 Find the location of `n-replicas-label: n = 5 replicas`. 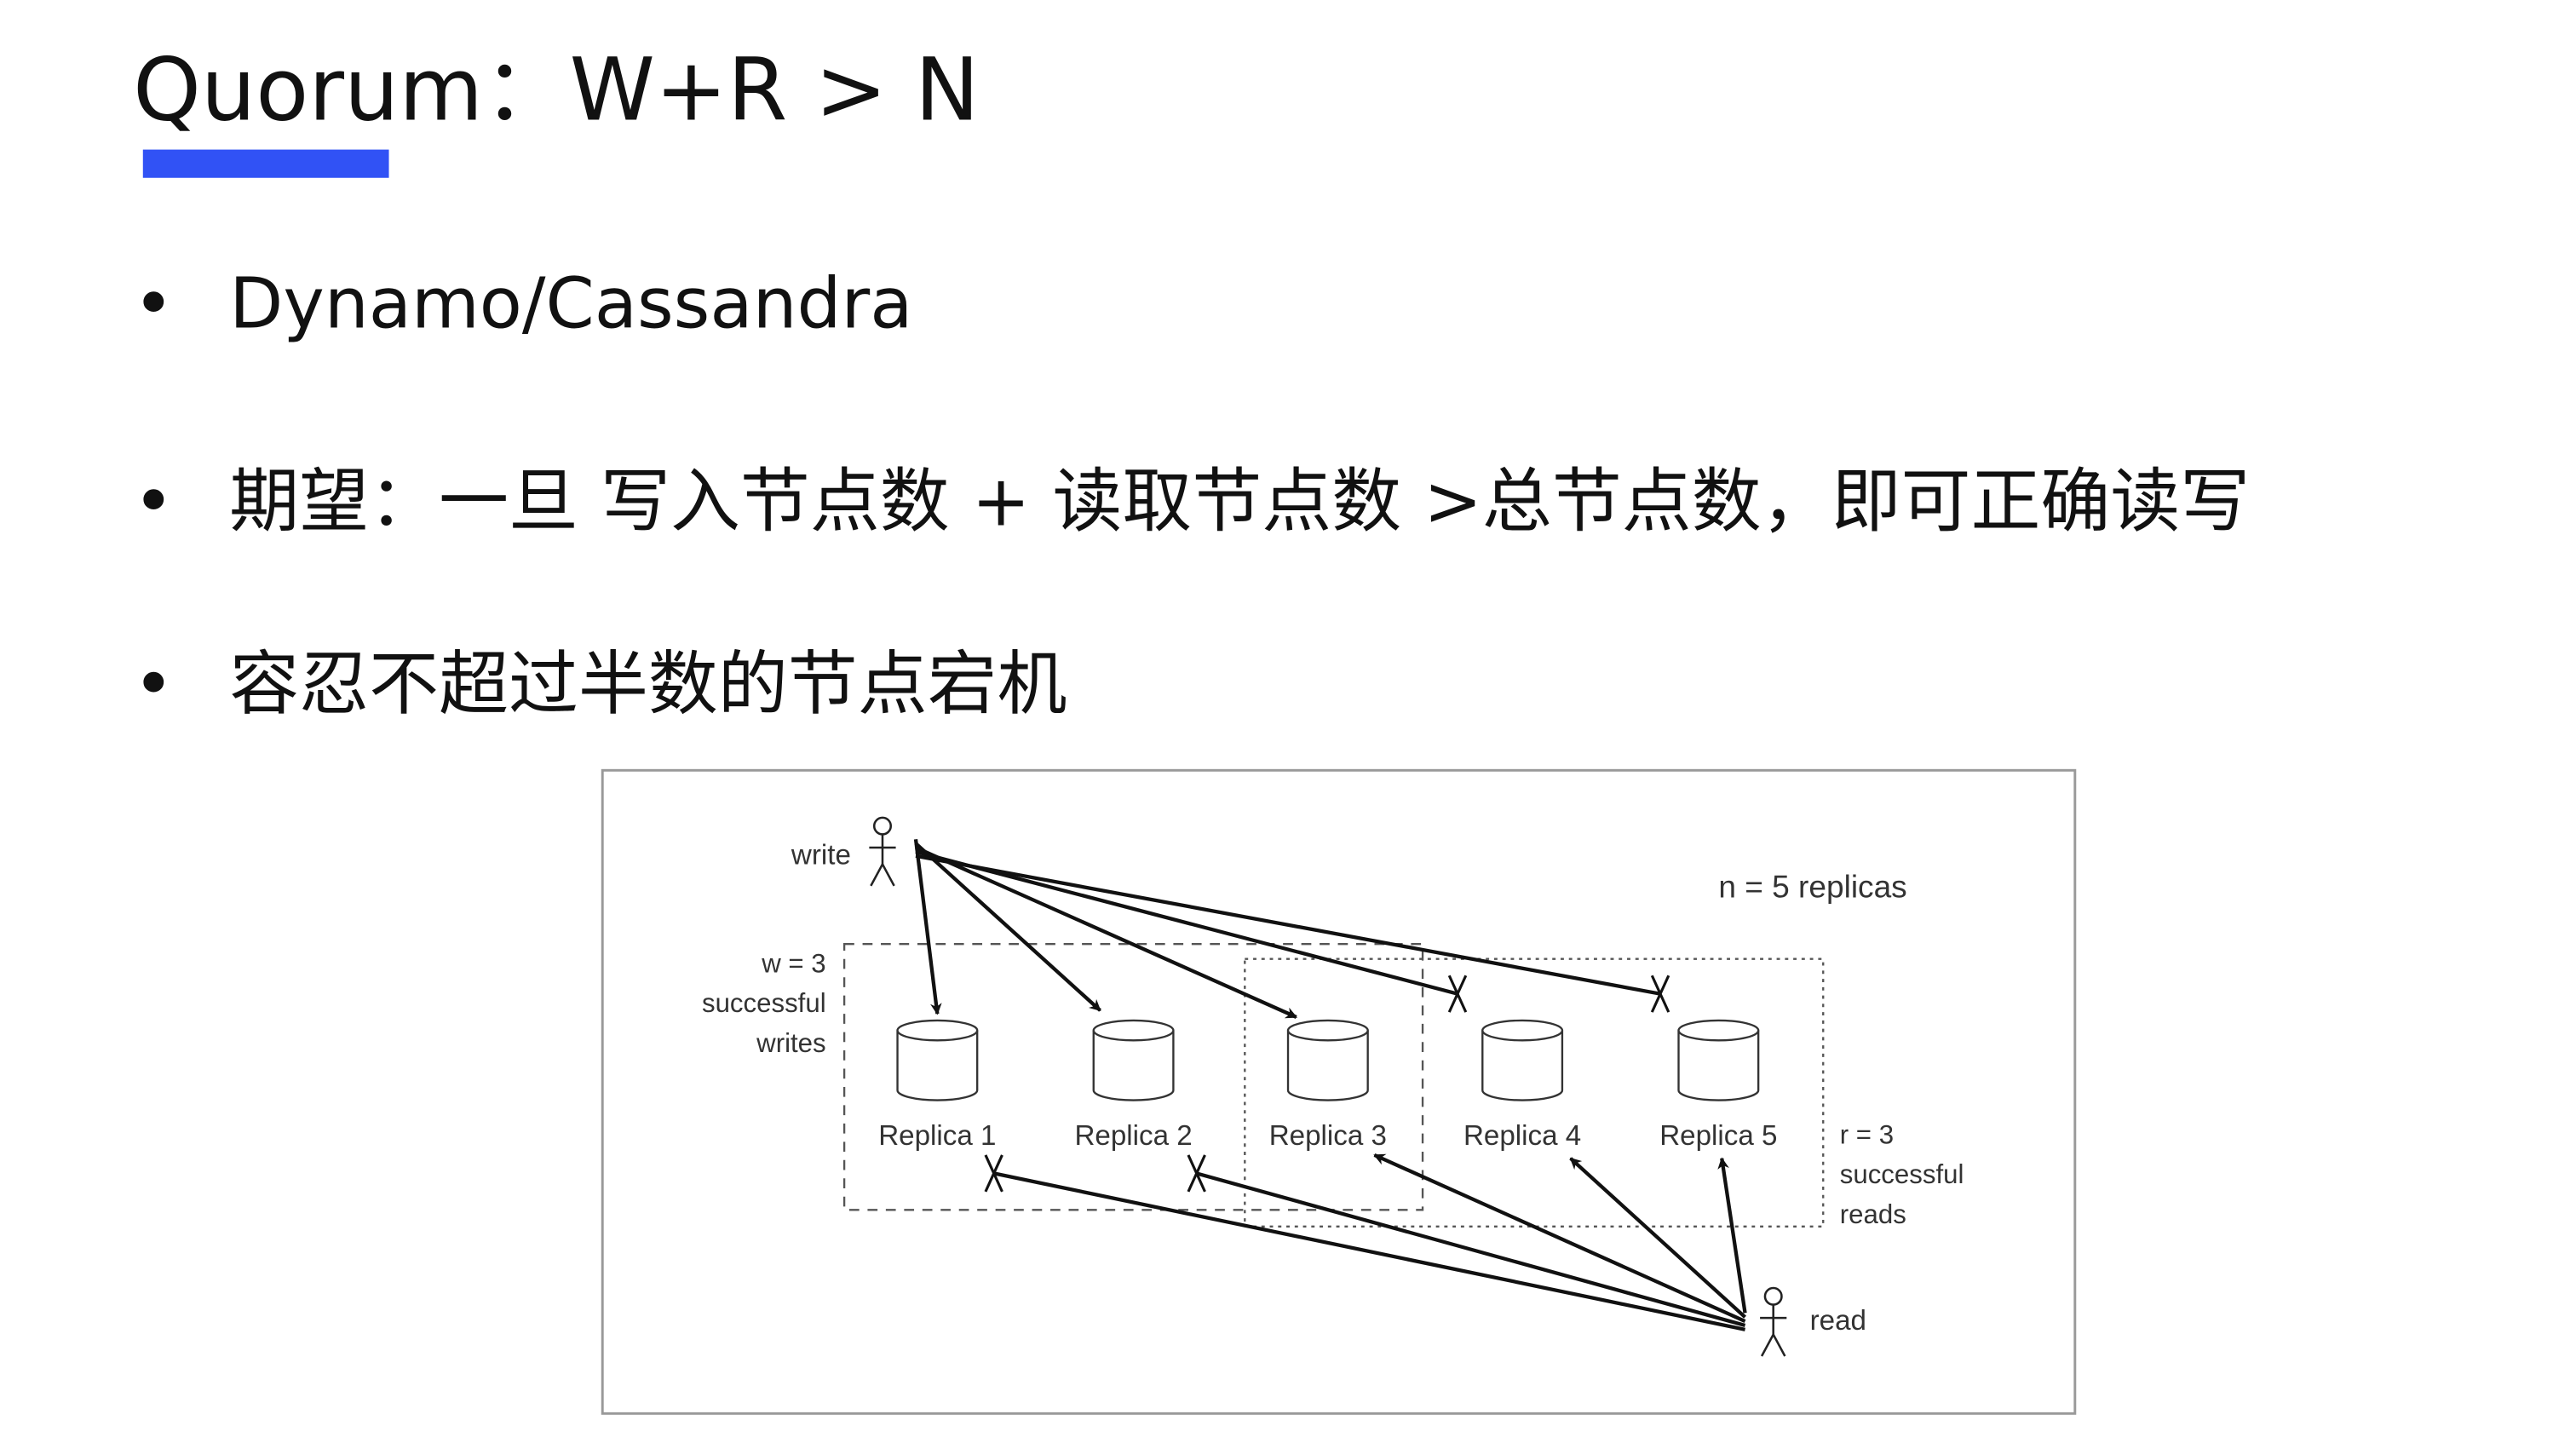

n-replicas-label: n = 5 replicas is located at coordinates (1812, 887).